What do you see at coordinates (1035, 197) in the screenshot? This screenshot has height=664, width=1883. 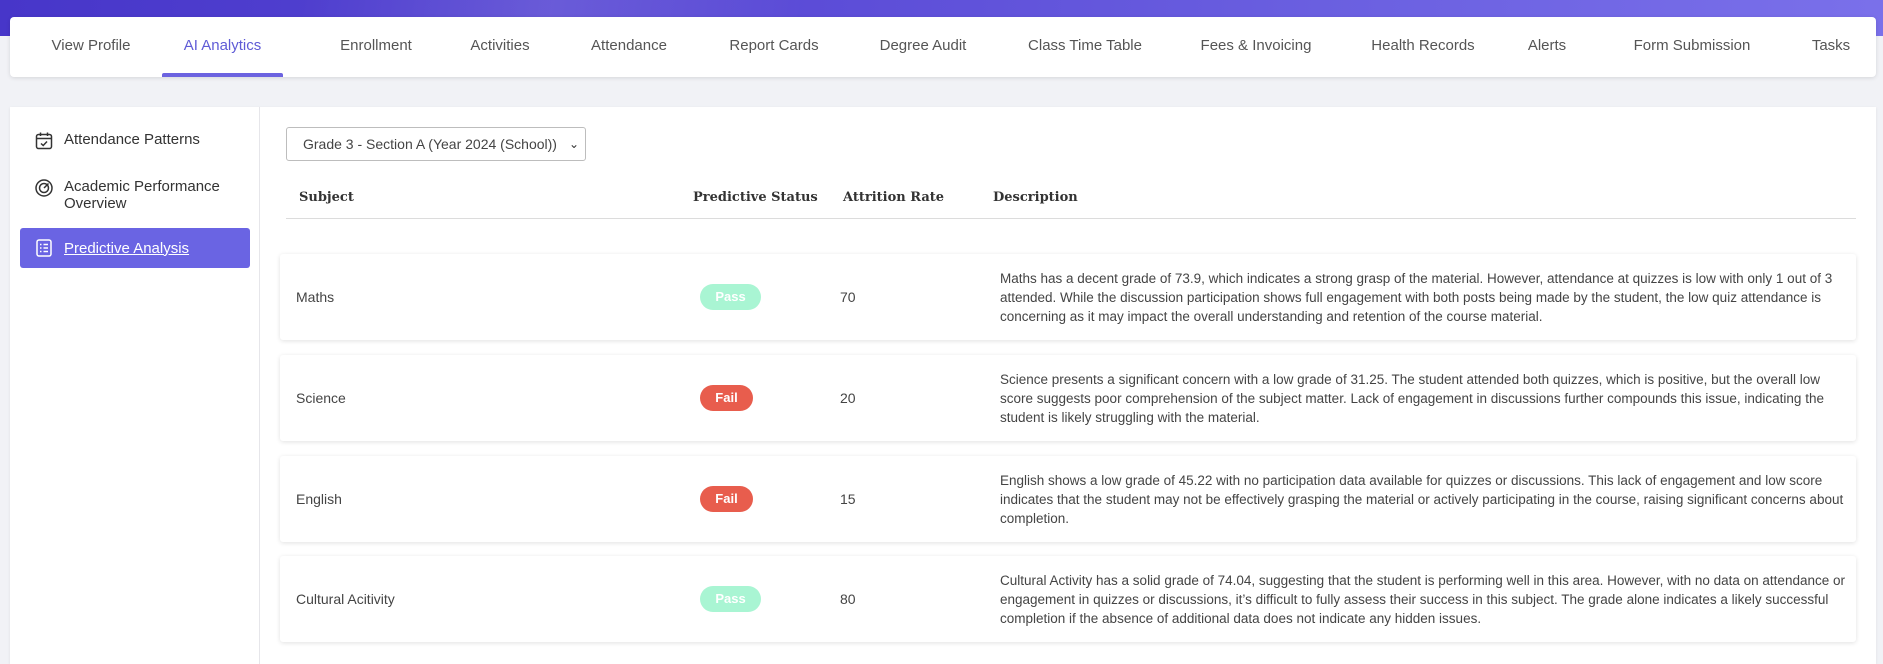 I see `header-description: Description` at bounding box center [1035, 197].